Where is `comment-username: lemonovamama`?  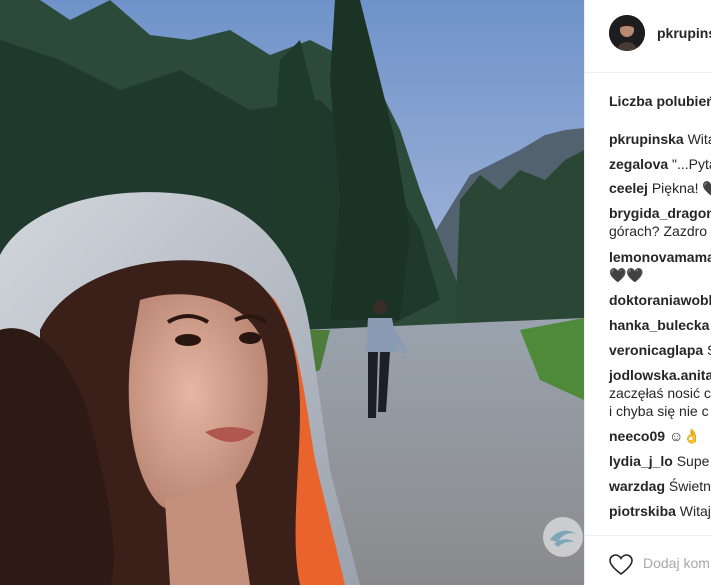 comment-username: lemonovamama is located at coordinates (660, 257).